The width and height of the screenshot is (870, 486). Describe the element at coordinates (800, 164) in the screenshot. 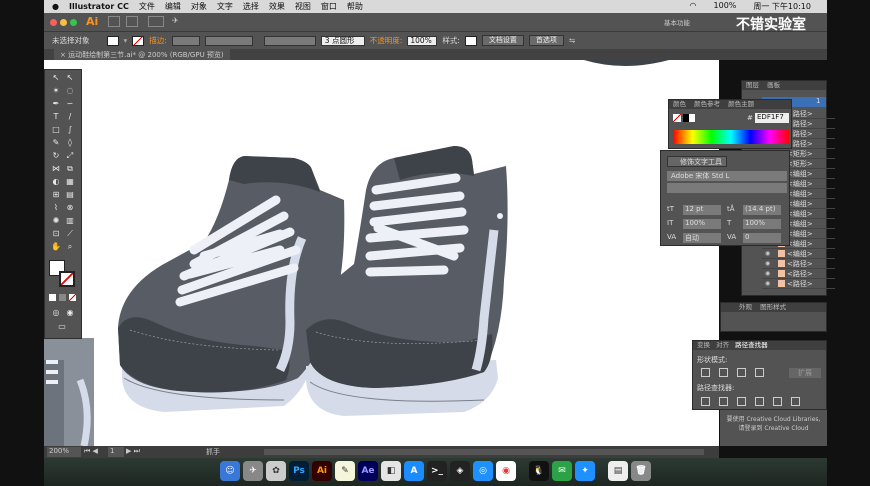

I see `layer-row-label: <矩形>` at that location.